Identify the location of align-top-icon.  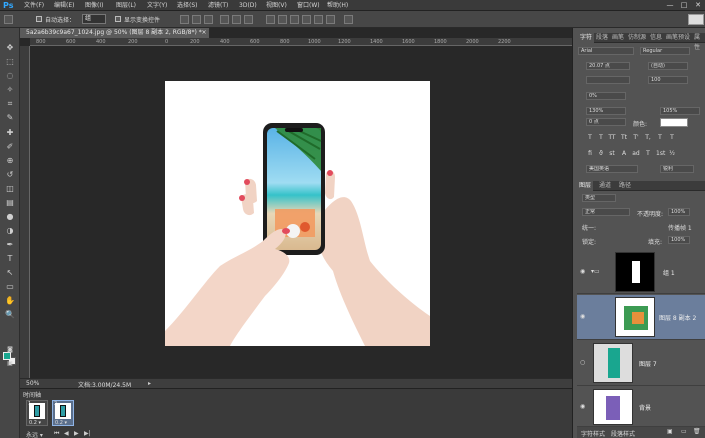
(184, 19).